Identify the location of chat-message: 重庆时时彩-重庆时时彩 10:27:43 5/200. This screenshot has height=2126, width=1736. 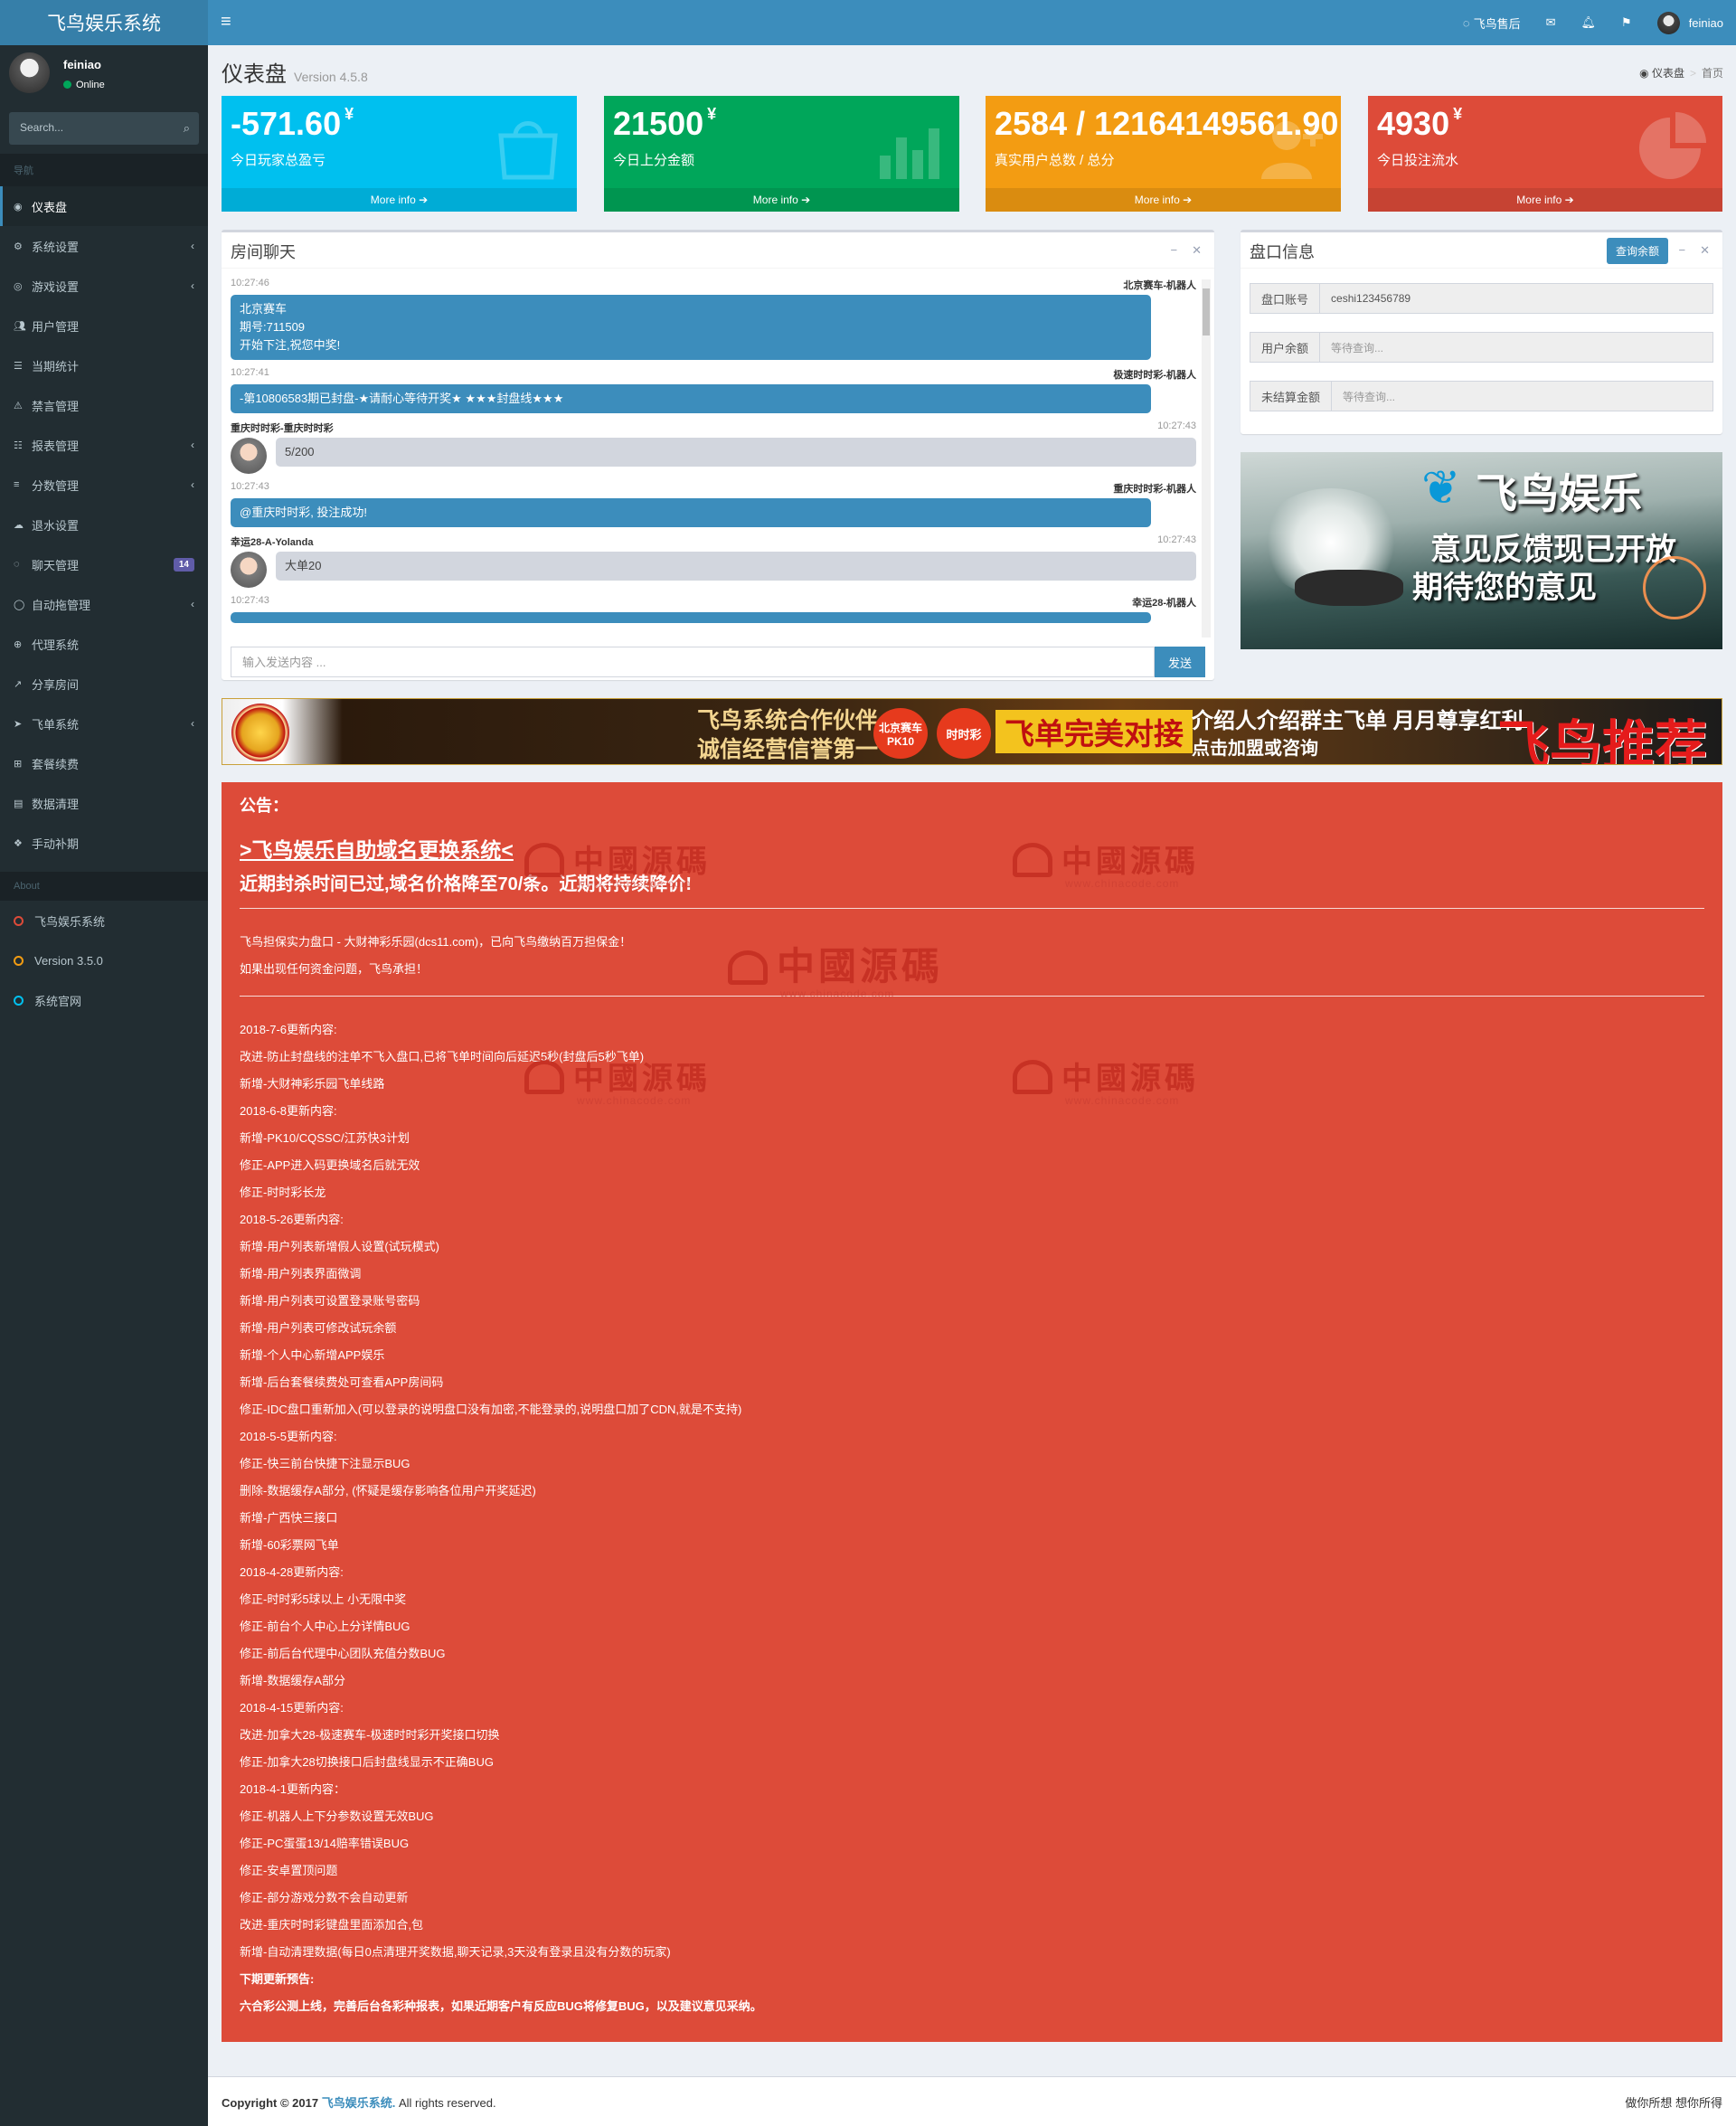
(714, 447).